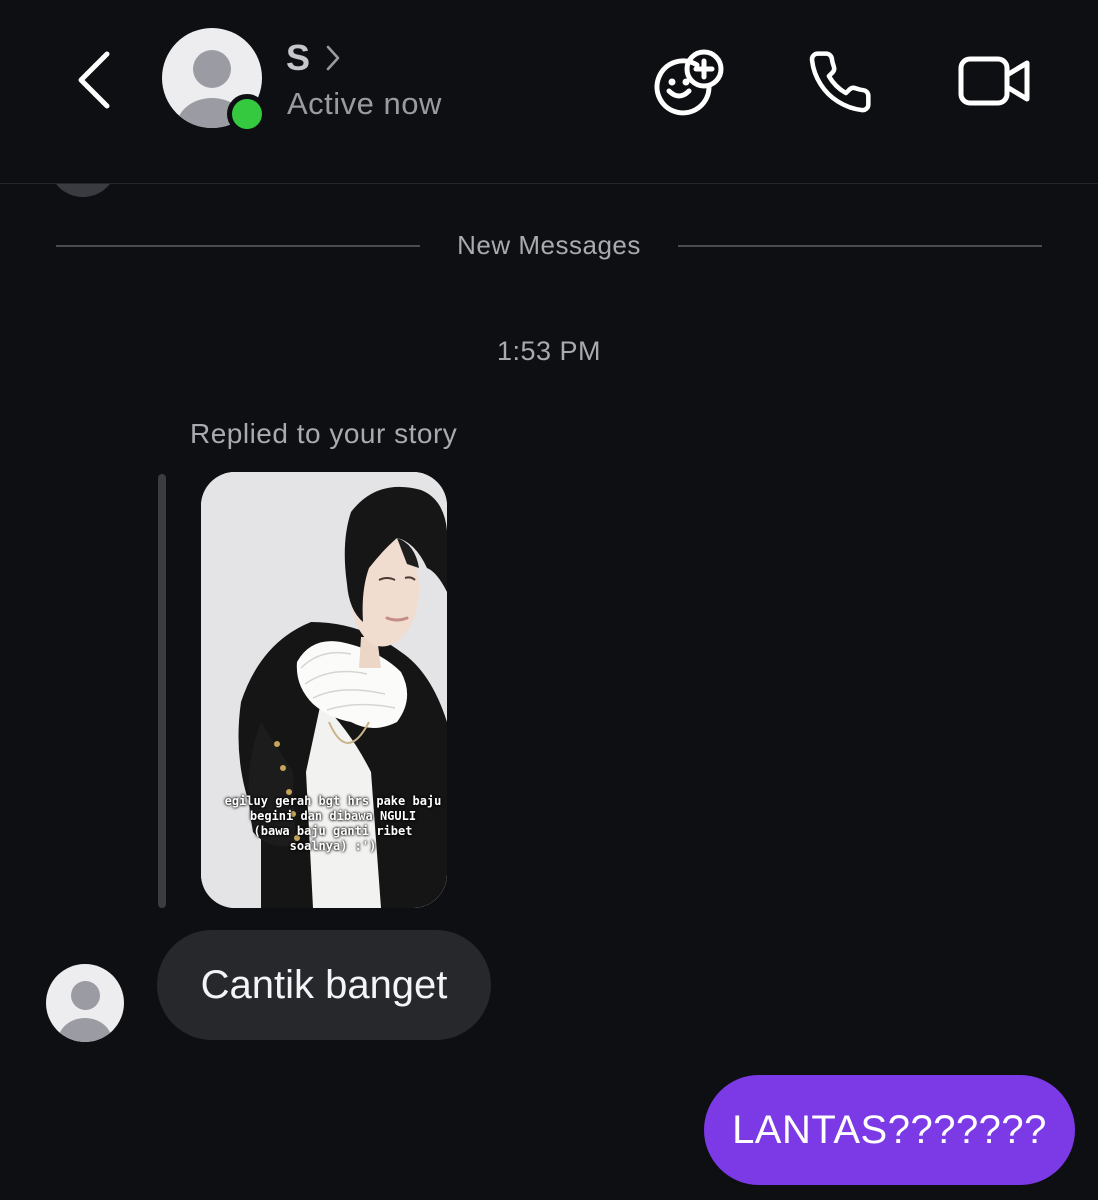 The image size is (1098, 1200). Describe the element at coordinates (549, 245) in the screenshot. I see `new-messages-divider: New Messages` at that location.